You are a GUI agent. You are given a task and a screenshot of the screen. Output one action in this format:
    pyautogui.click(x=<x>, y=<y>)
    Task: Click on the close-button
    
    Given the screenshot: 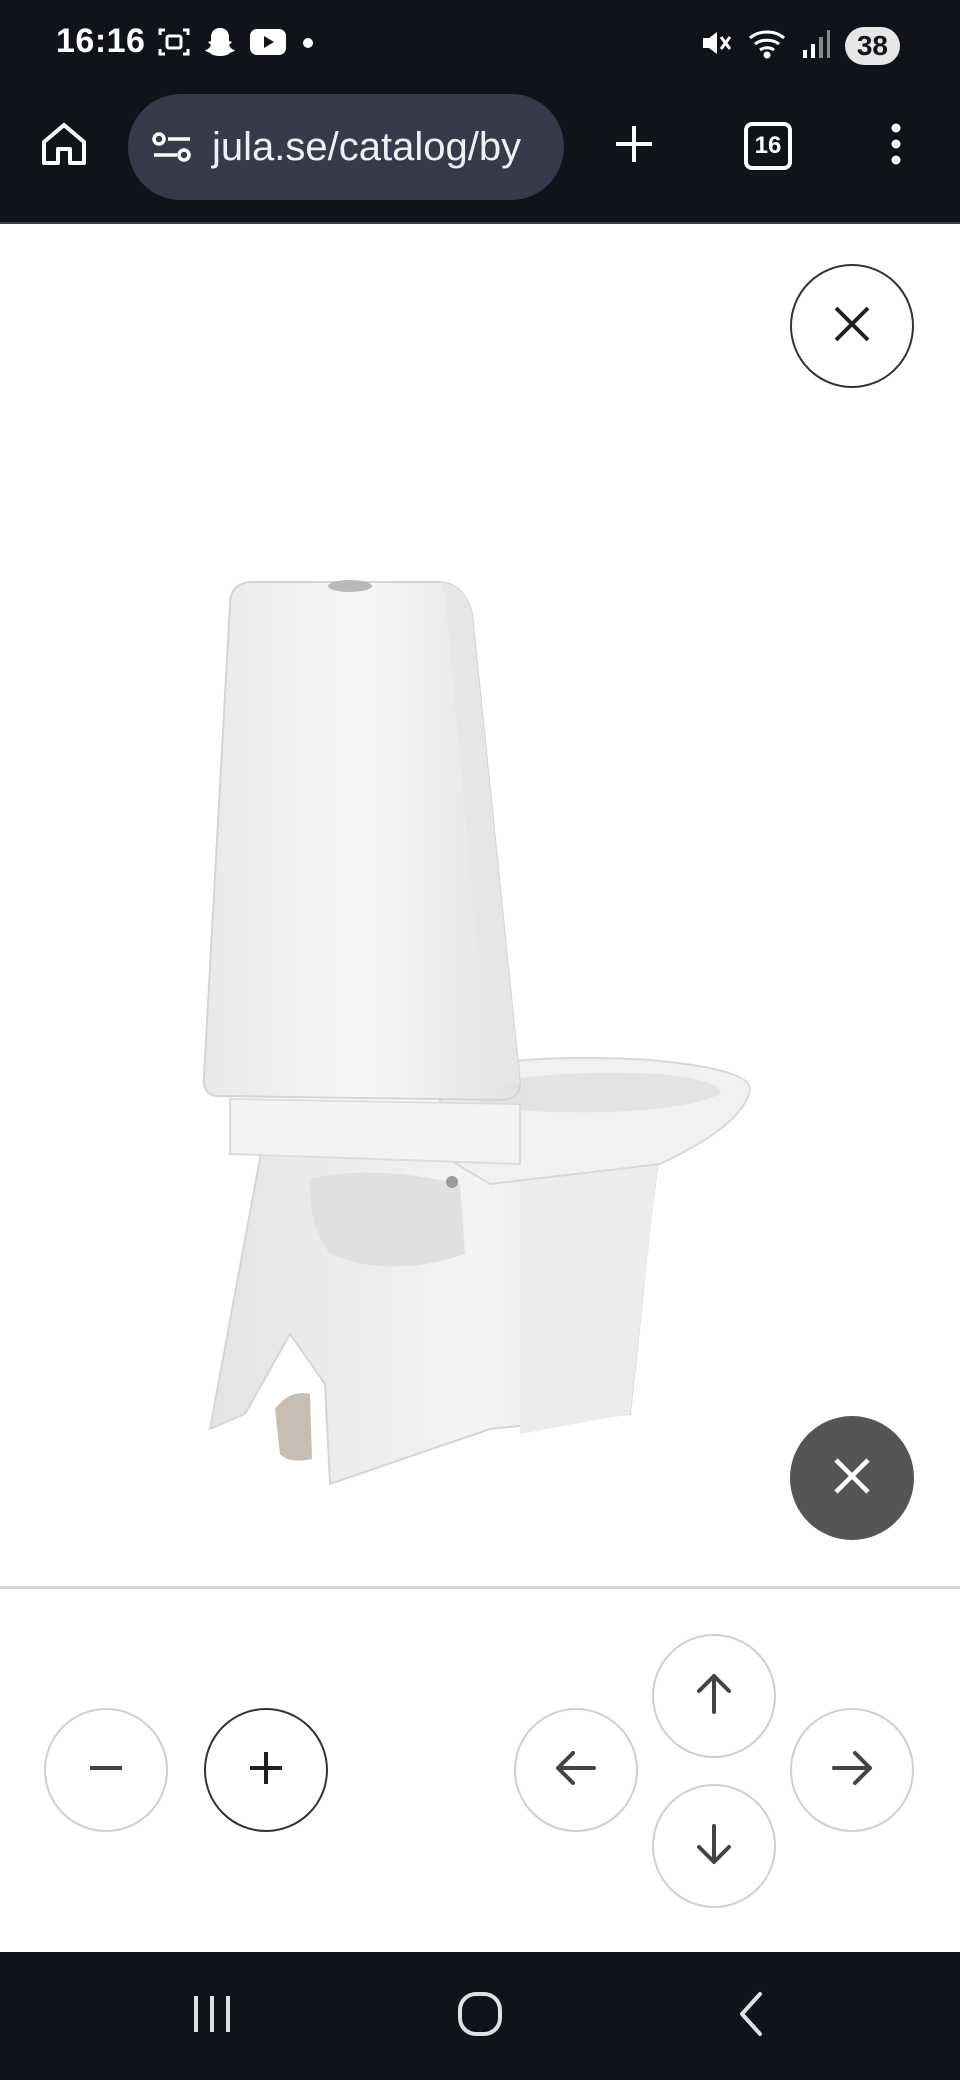 What is the action you would take?
    pyautogui.click(x=852, y=326)
    